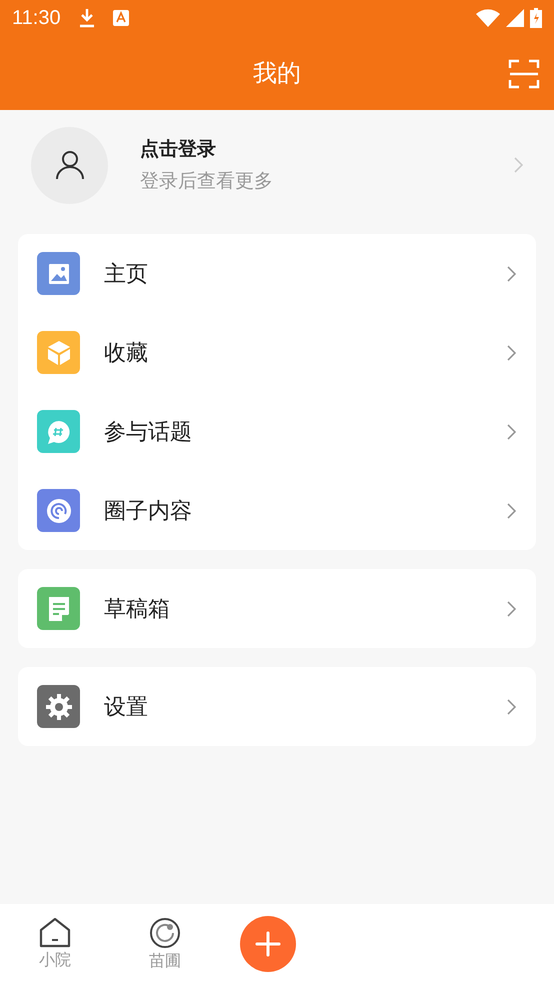 The height and width of the screenshot is (984, 554). I want to click on scan-icon, so click(524, 74).